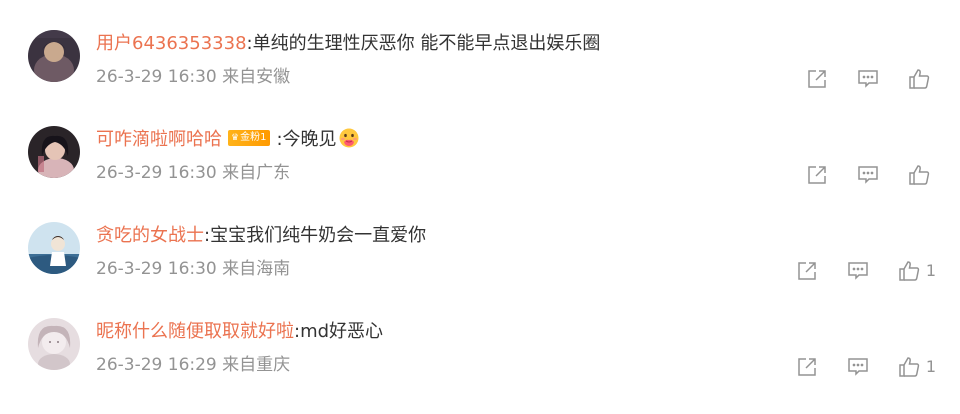 The height and width of the screenshot is (414, 960). Describe the element at coordinates (253, 137) in the screenshot. I see `fan-badge-label: 金粉1` at that location.